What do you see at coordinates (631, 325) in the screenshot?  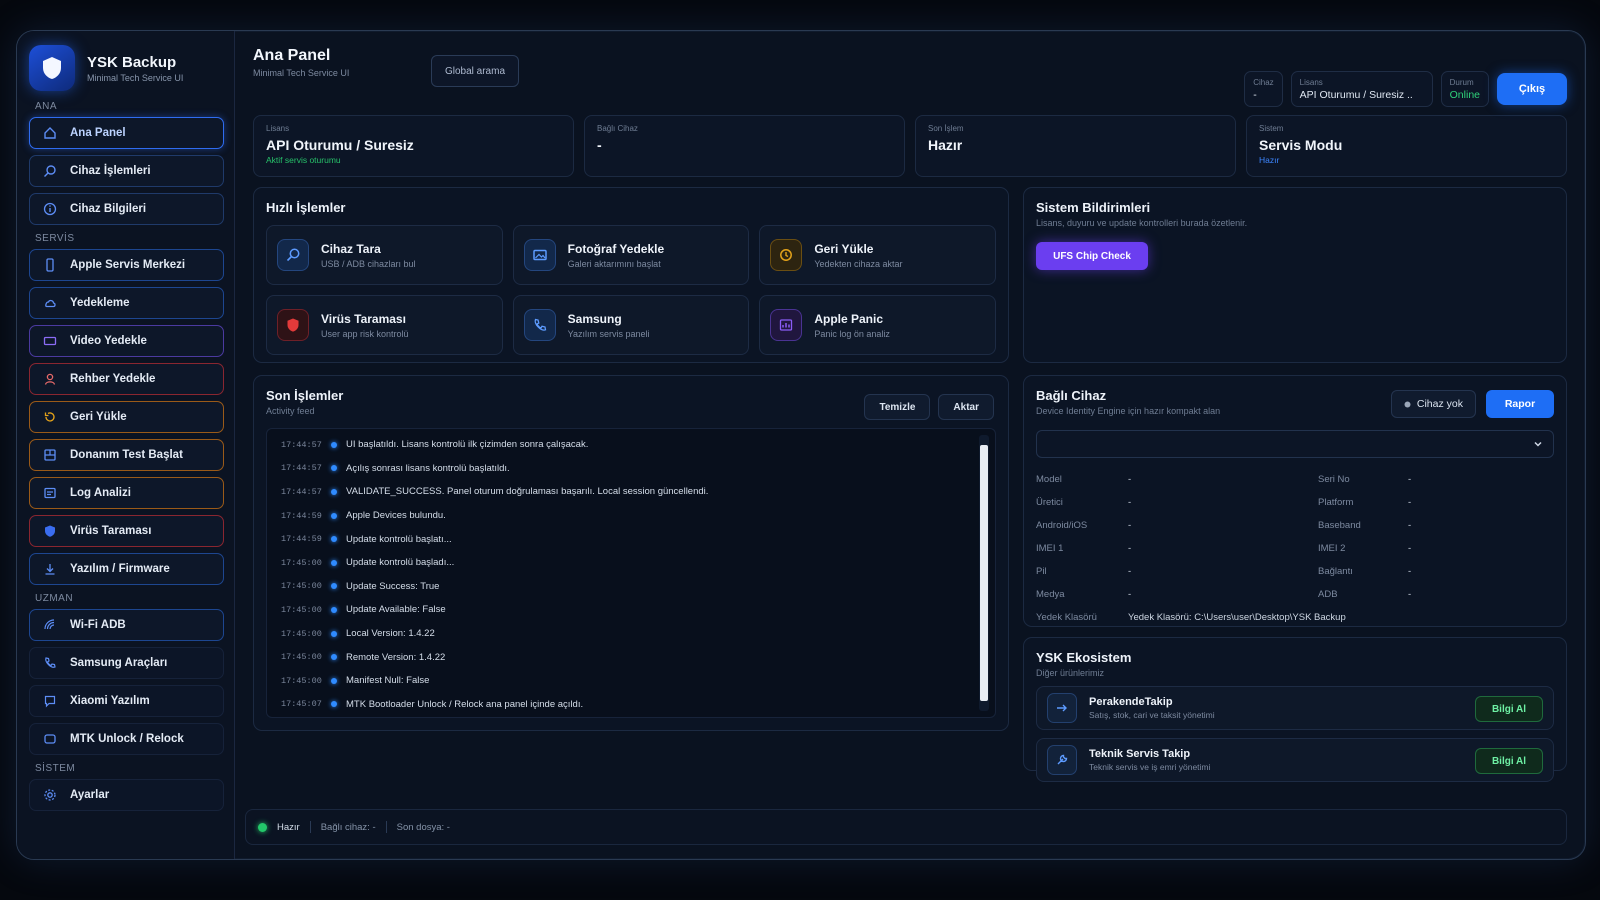 I see `quick-samsung: Samsung Yazılım servis paneli` at bounding box center [631, 325].